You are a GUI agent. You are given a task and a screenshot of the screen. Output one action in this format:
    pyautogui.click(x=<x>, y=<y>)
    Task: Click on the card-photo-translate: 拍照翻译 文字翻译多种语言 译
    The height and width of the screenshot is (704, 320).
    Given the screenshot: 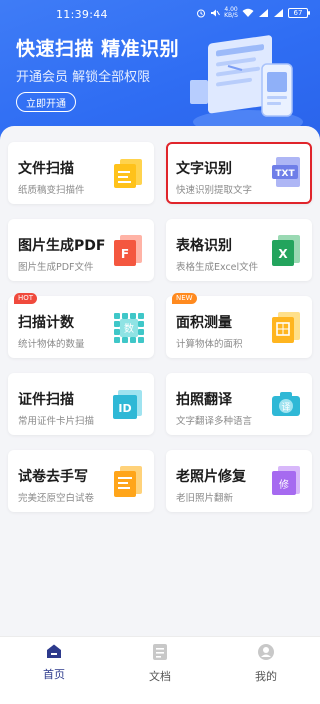 What is the action you would take?
    pyautogui.click(x=239, y=404)
    